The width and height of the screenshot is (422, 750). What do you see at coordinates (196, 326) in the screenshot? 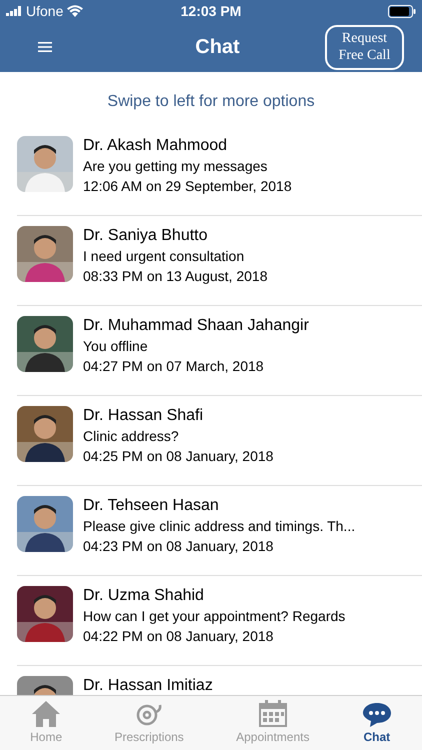
I see `doctor-name: Dr. Muhammad Shaan Jahangir` at bounding box center [196, 326].